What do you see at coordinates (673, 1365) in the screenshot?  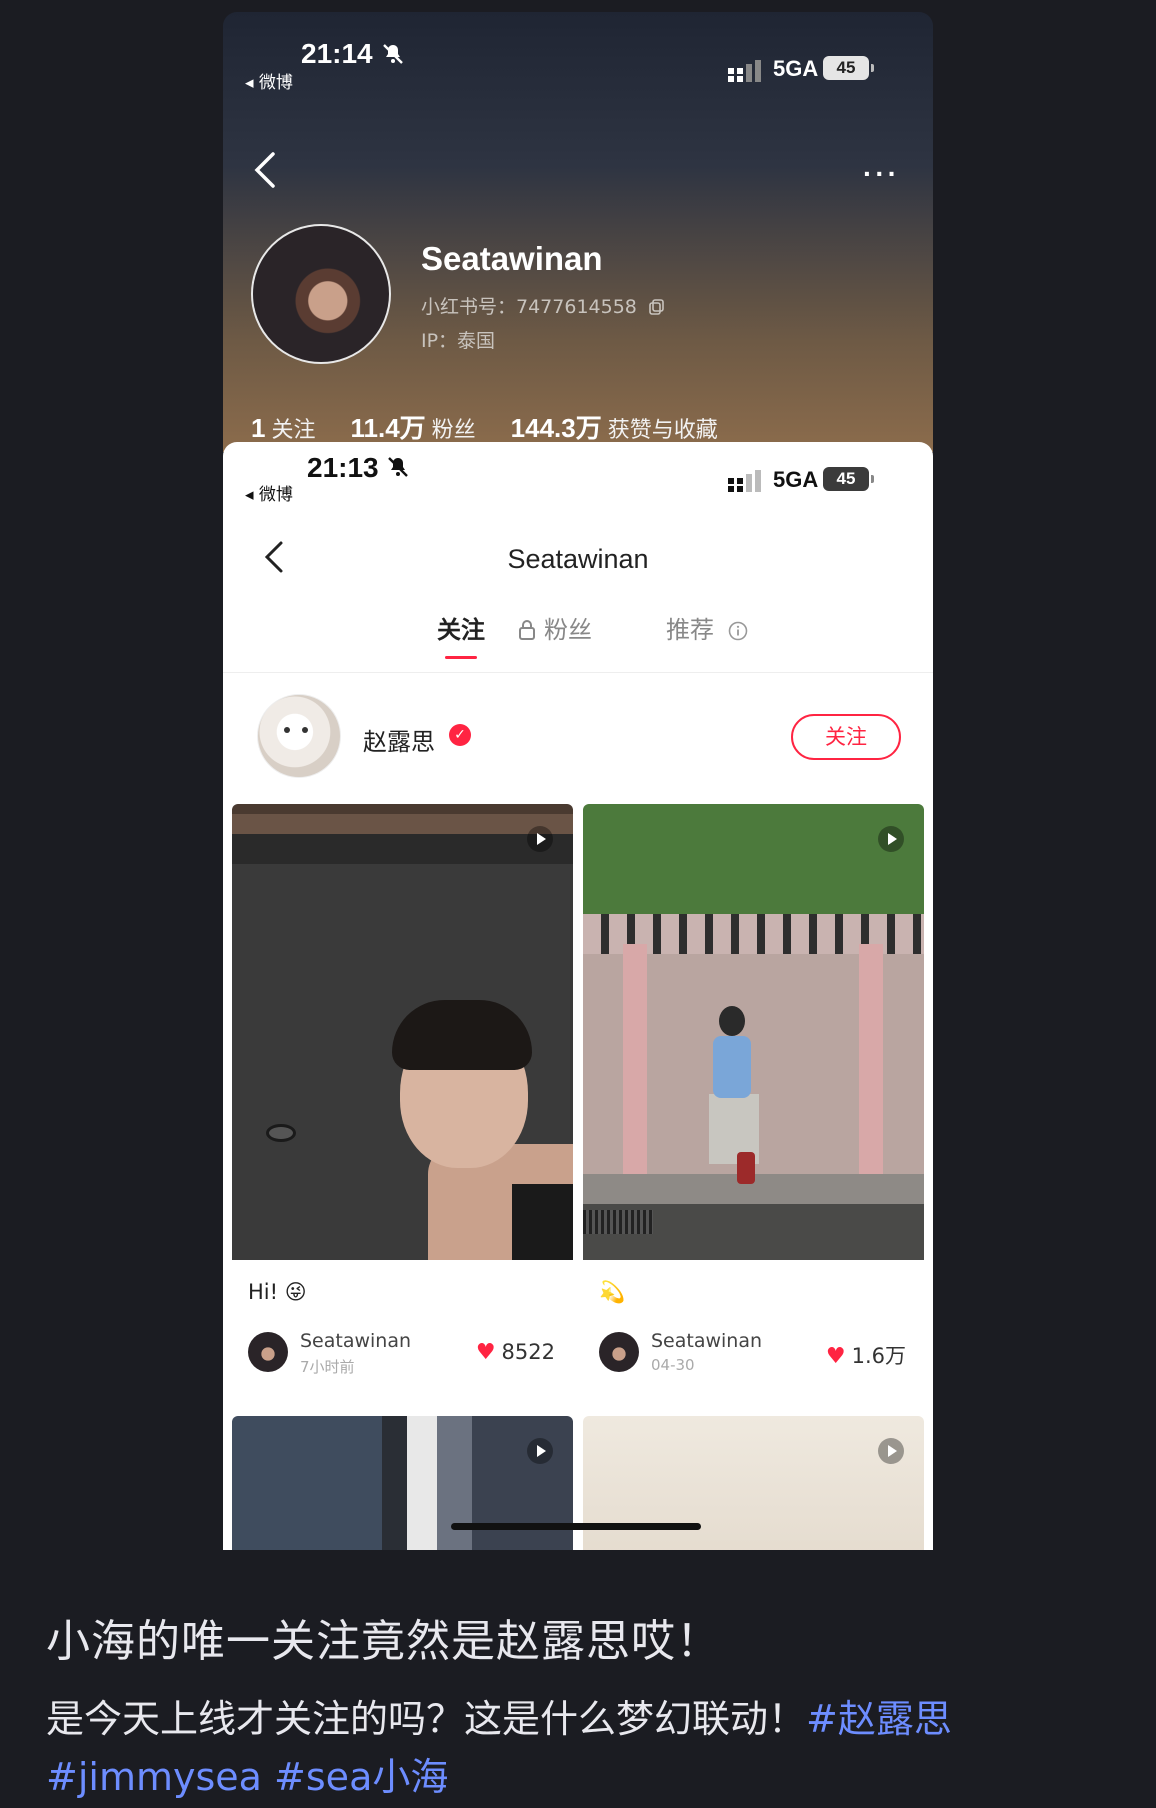 I see `note-time: 04-30` at bounding box center [673, 1365].